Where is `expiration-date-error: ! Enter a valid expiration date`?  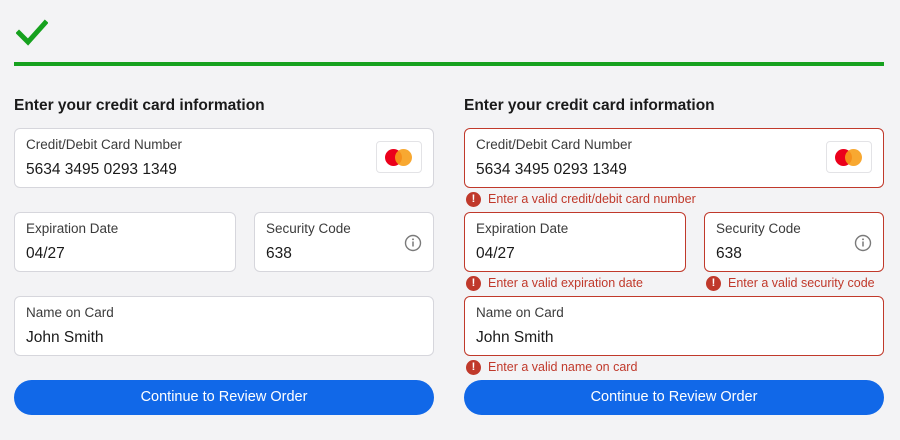
expiration-date-error: ! Enter a valid expiration date is located at coordinates (553, 283).